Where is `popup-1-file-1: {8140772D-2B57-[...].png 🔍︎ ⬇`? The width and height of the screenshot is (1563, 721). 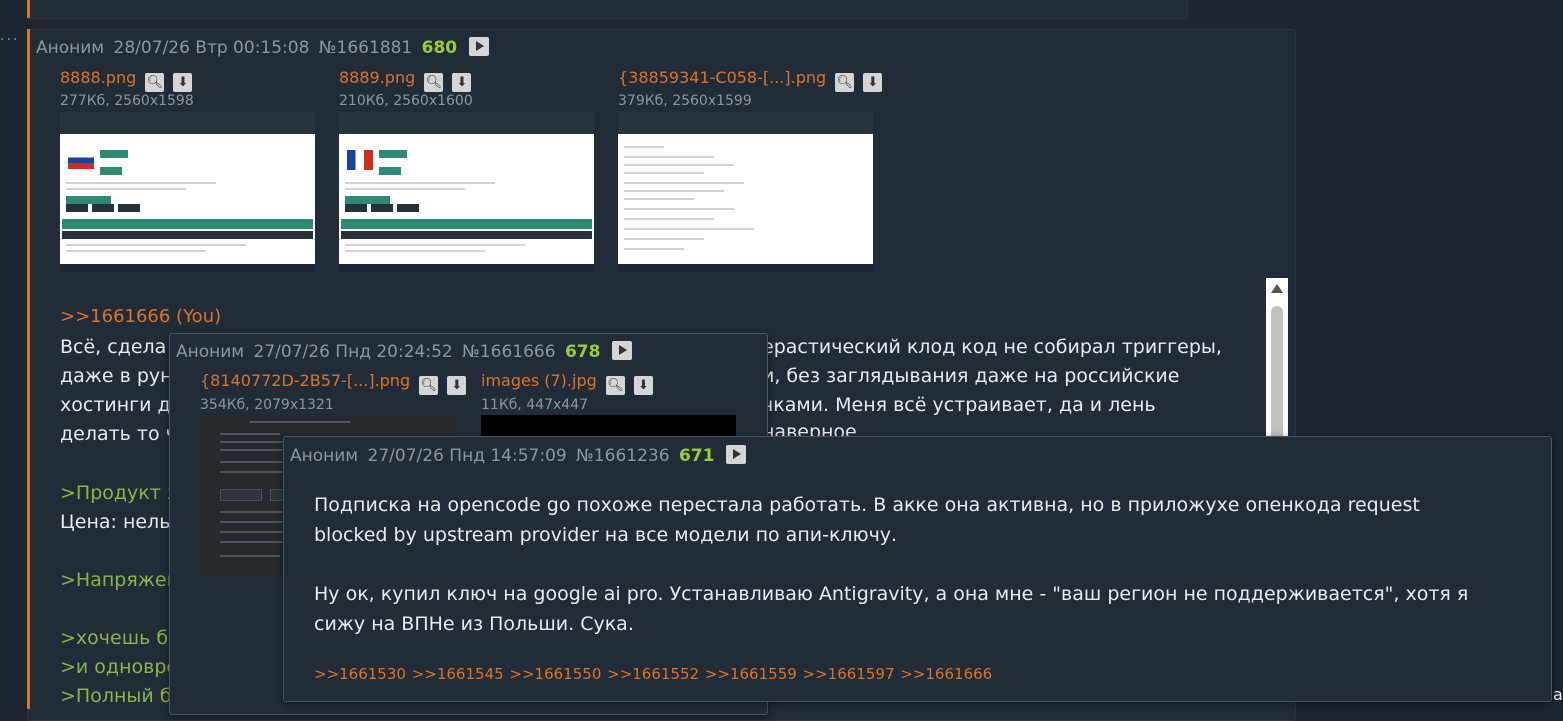 popup-1-file-1: {8140772D-2B57-[...].png 🔍︎ ⬇ is located at coordinates (333, 383).